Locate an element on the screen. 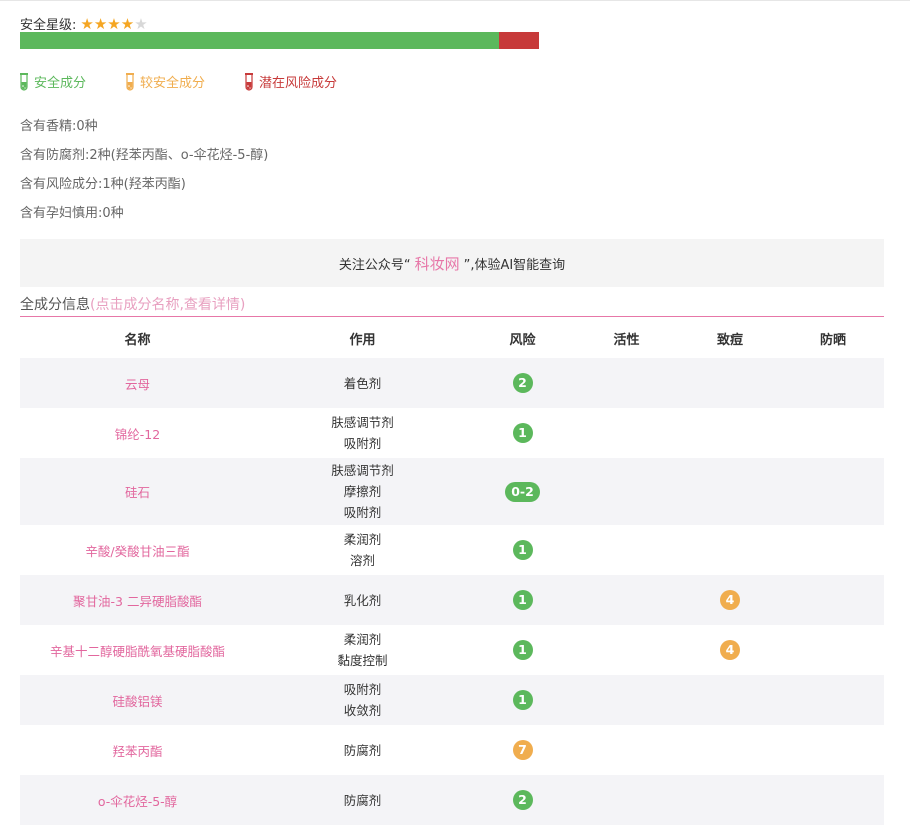 The width and height of the screenshot is (910, 828). header-active: 活性 is located at coordinates (626, 340).